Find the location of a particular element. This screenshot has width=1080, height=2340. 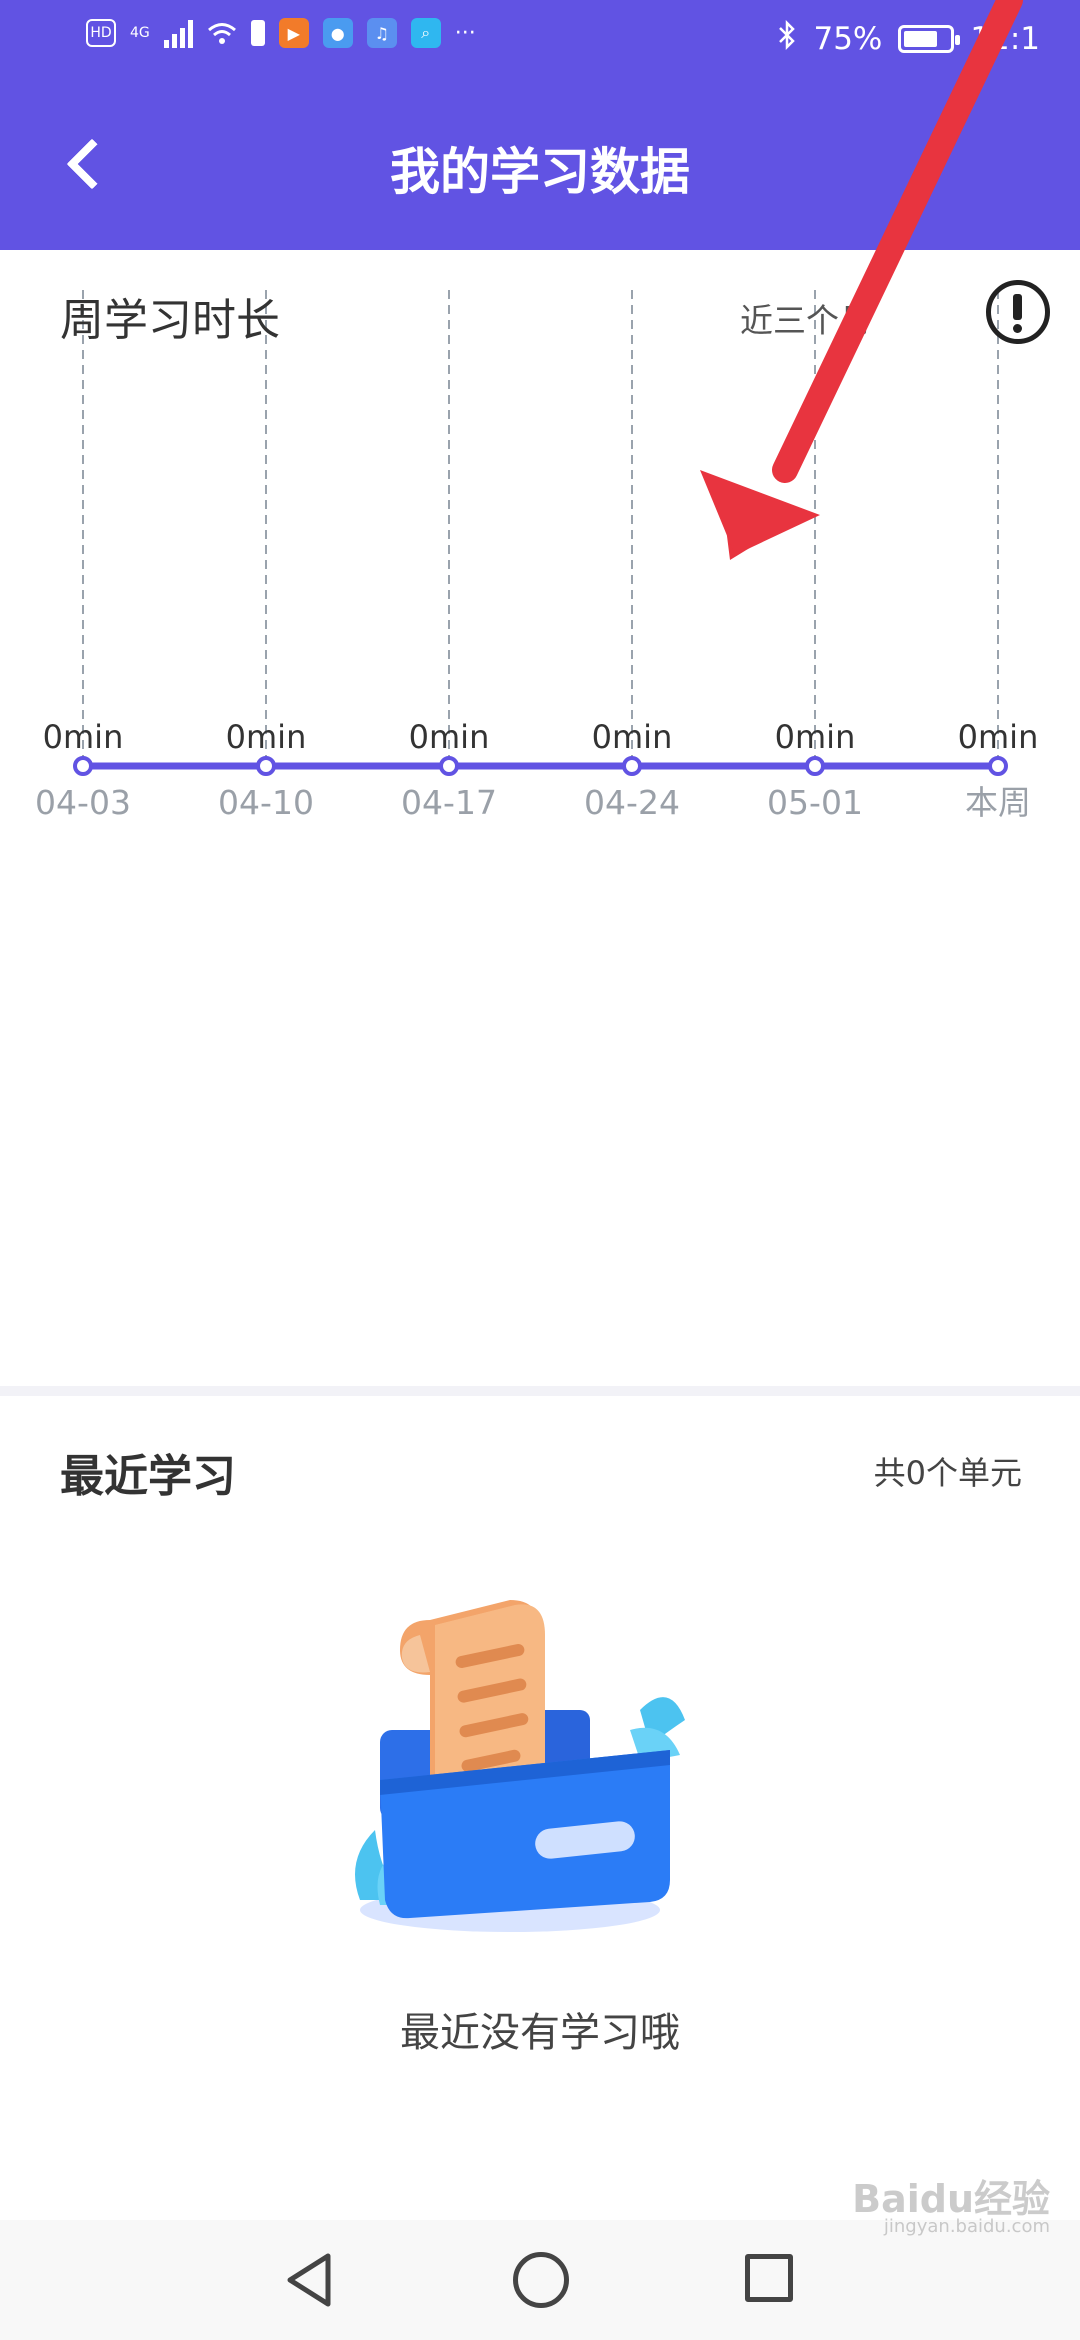

status-bar: HD 4G ▶ ● ♫ ⌕ ··· 75% 12:1 is located at coordinates (540, 42).